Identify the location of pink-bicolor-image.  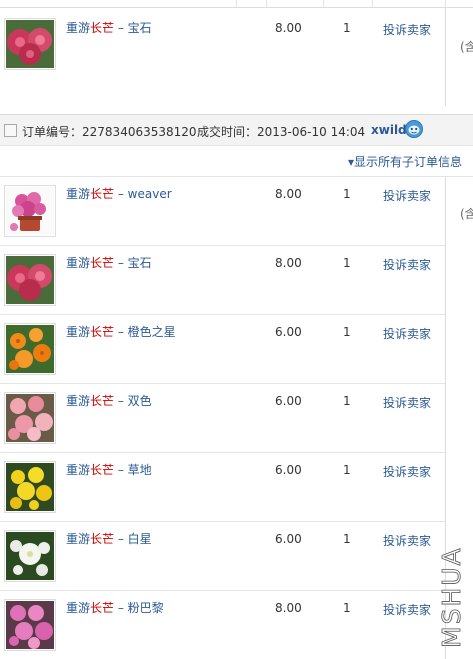
(30, 418).